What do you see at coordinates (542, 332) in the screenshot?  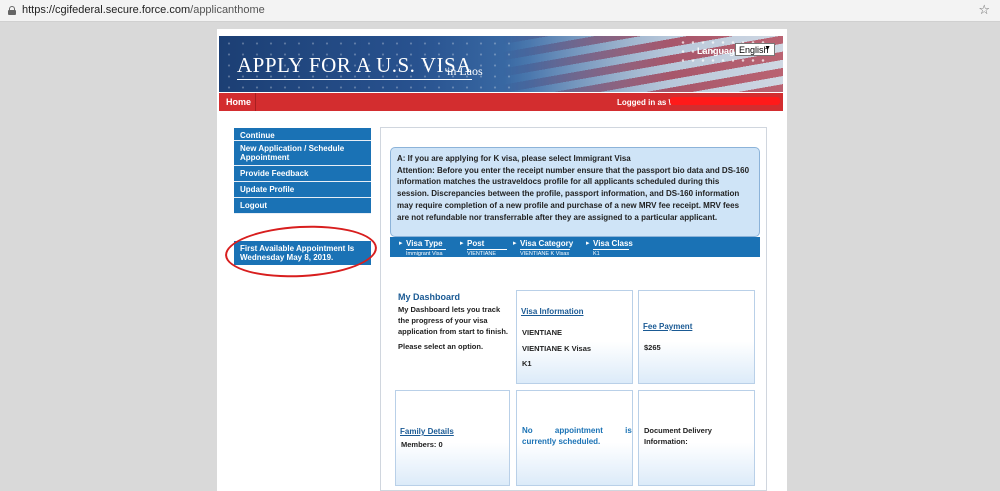 I see `visa-info-post: VIENTIANE` at bounding box center [542, 332].